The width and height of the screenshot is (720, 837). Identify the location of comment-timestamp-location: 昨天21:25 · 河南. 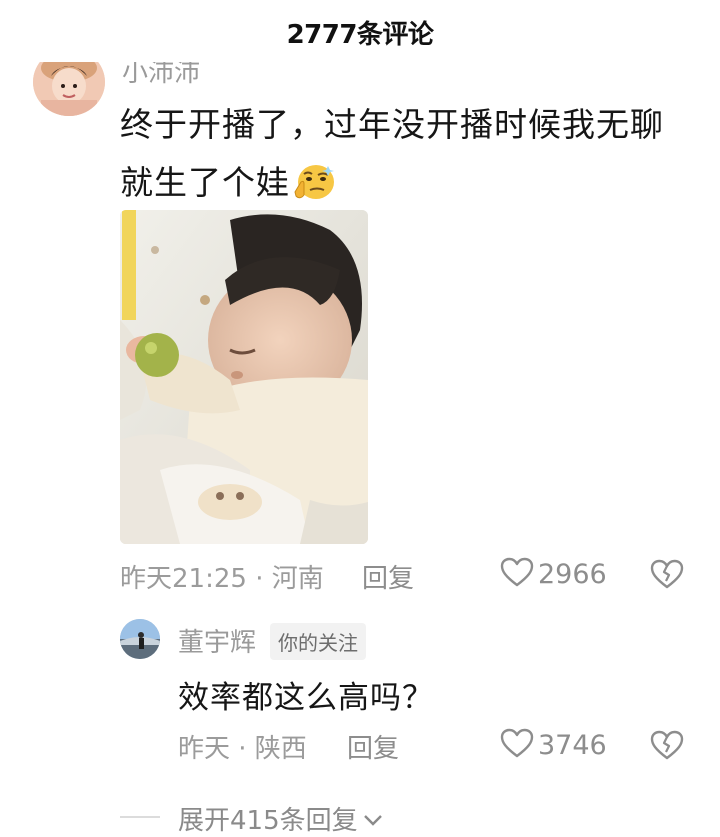
(222, 579).